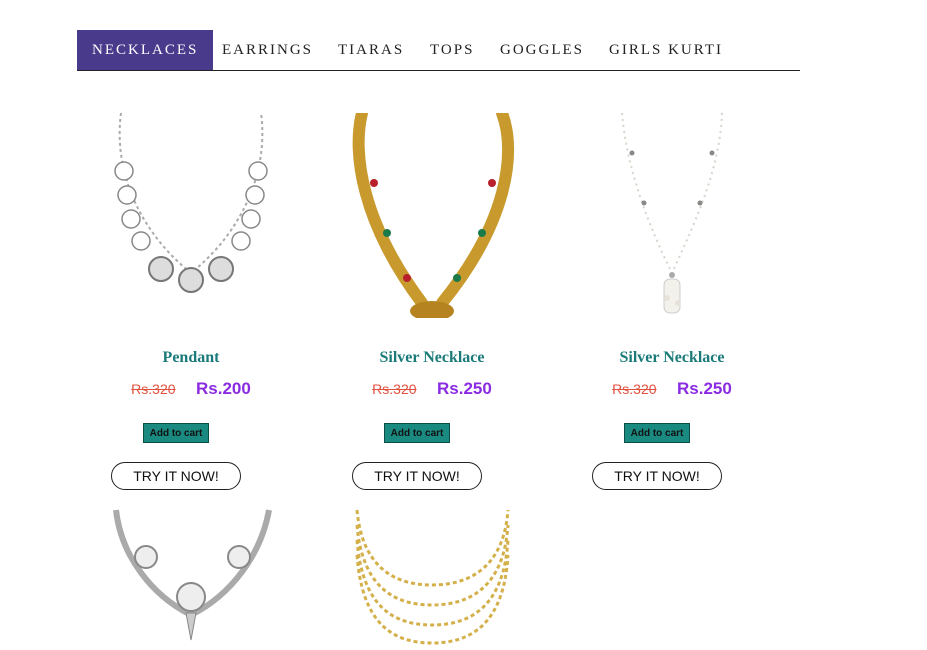 This screenshot has height=650, width=927. I want to click on product-name: Pendant, so click(191, 358).